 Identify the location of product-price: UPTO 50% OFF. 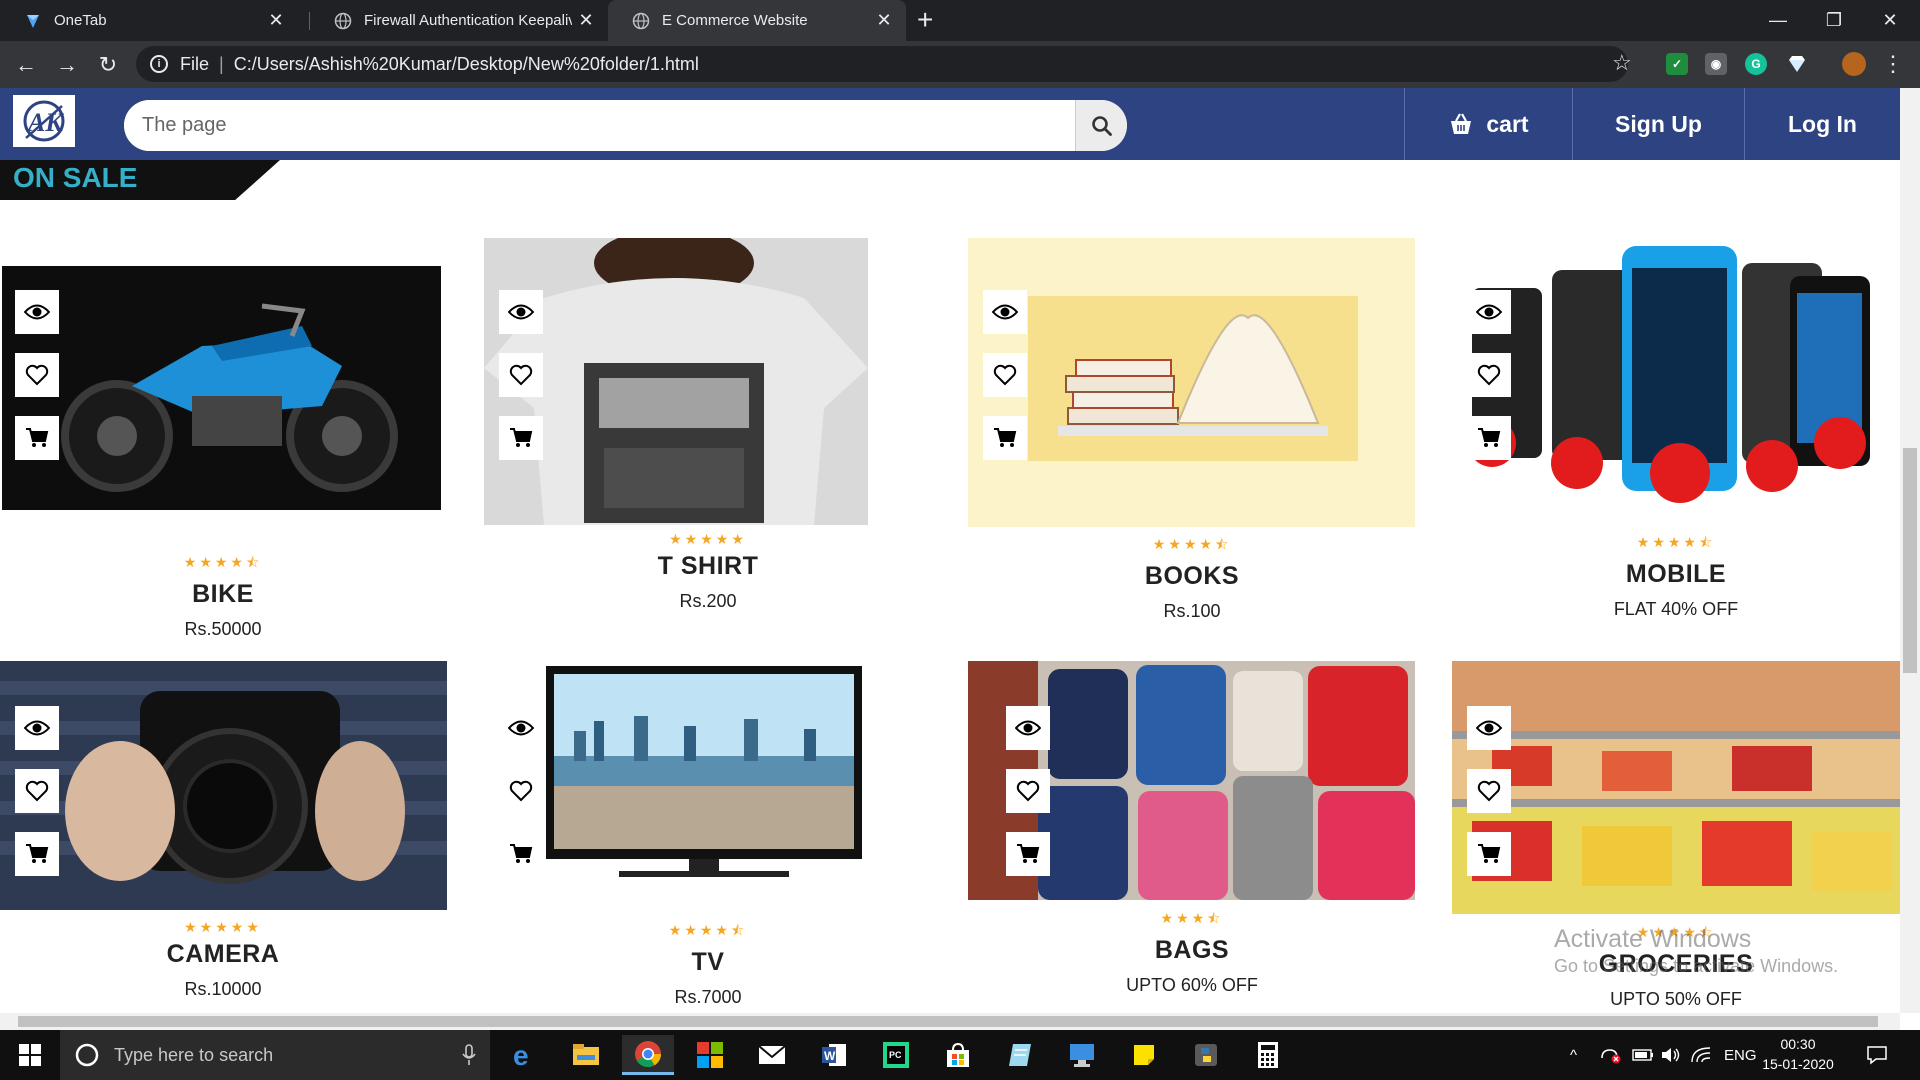
(1676, 999).